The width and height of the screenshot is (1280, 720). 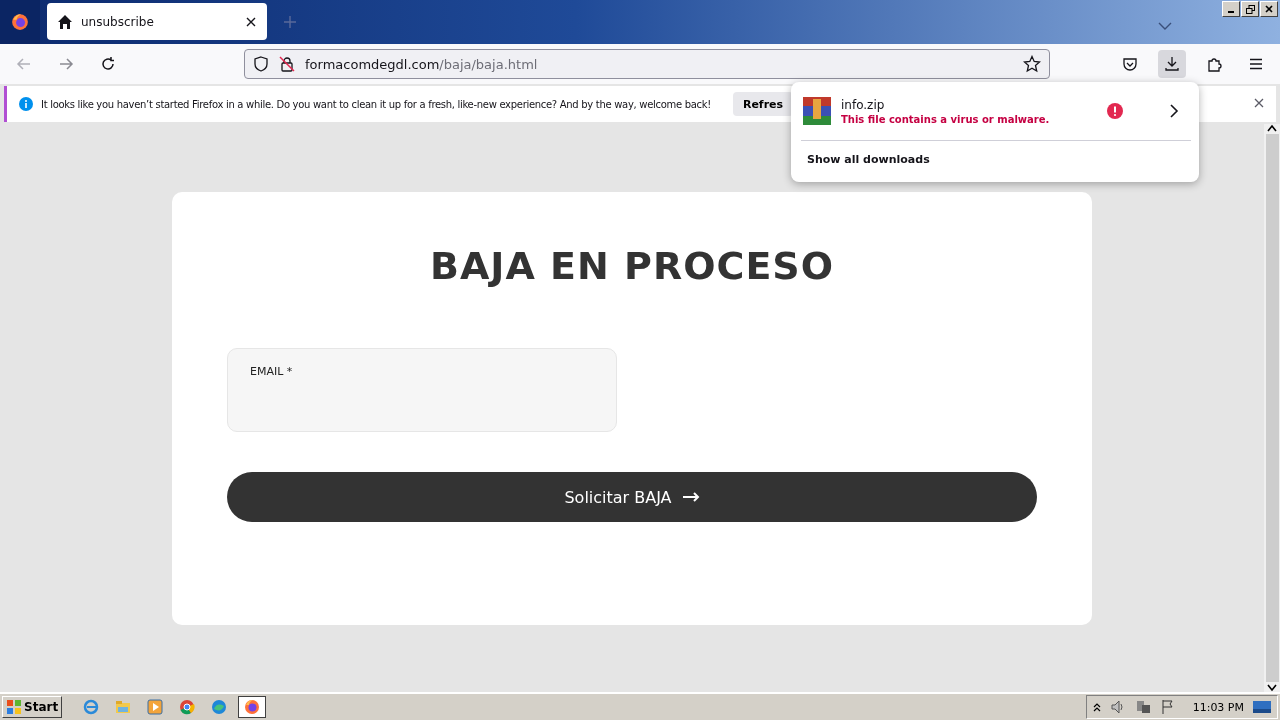 What do you see at coordinates (763, 104) in the screenshot?
I see `refresh-button: Refres` at bounding box center [763, 104].